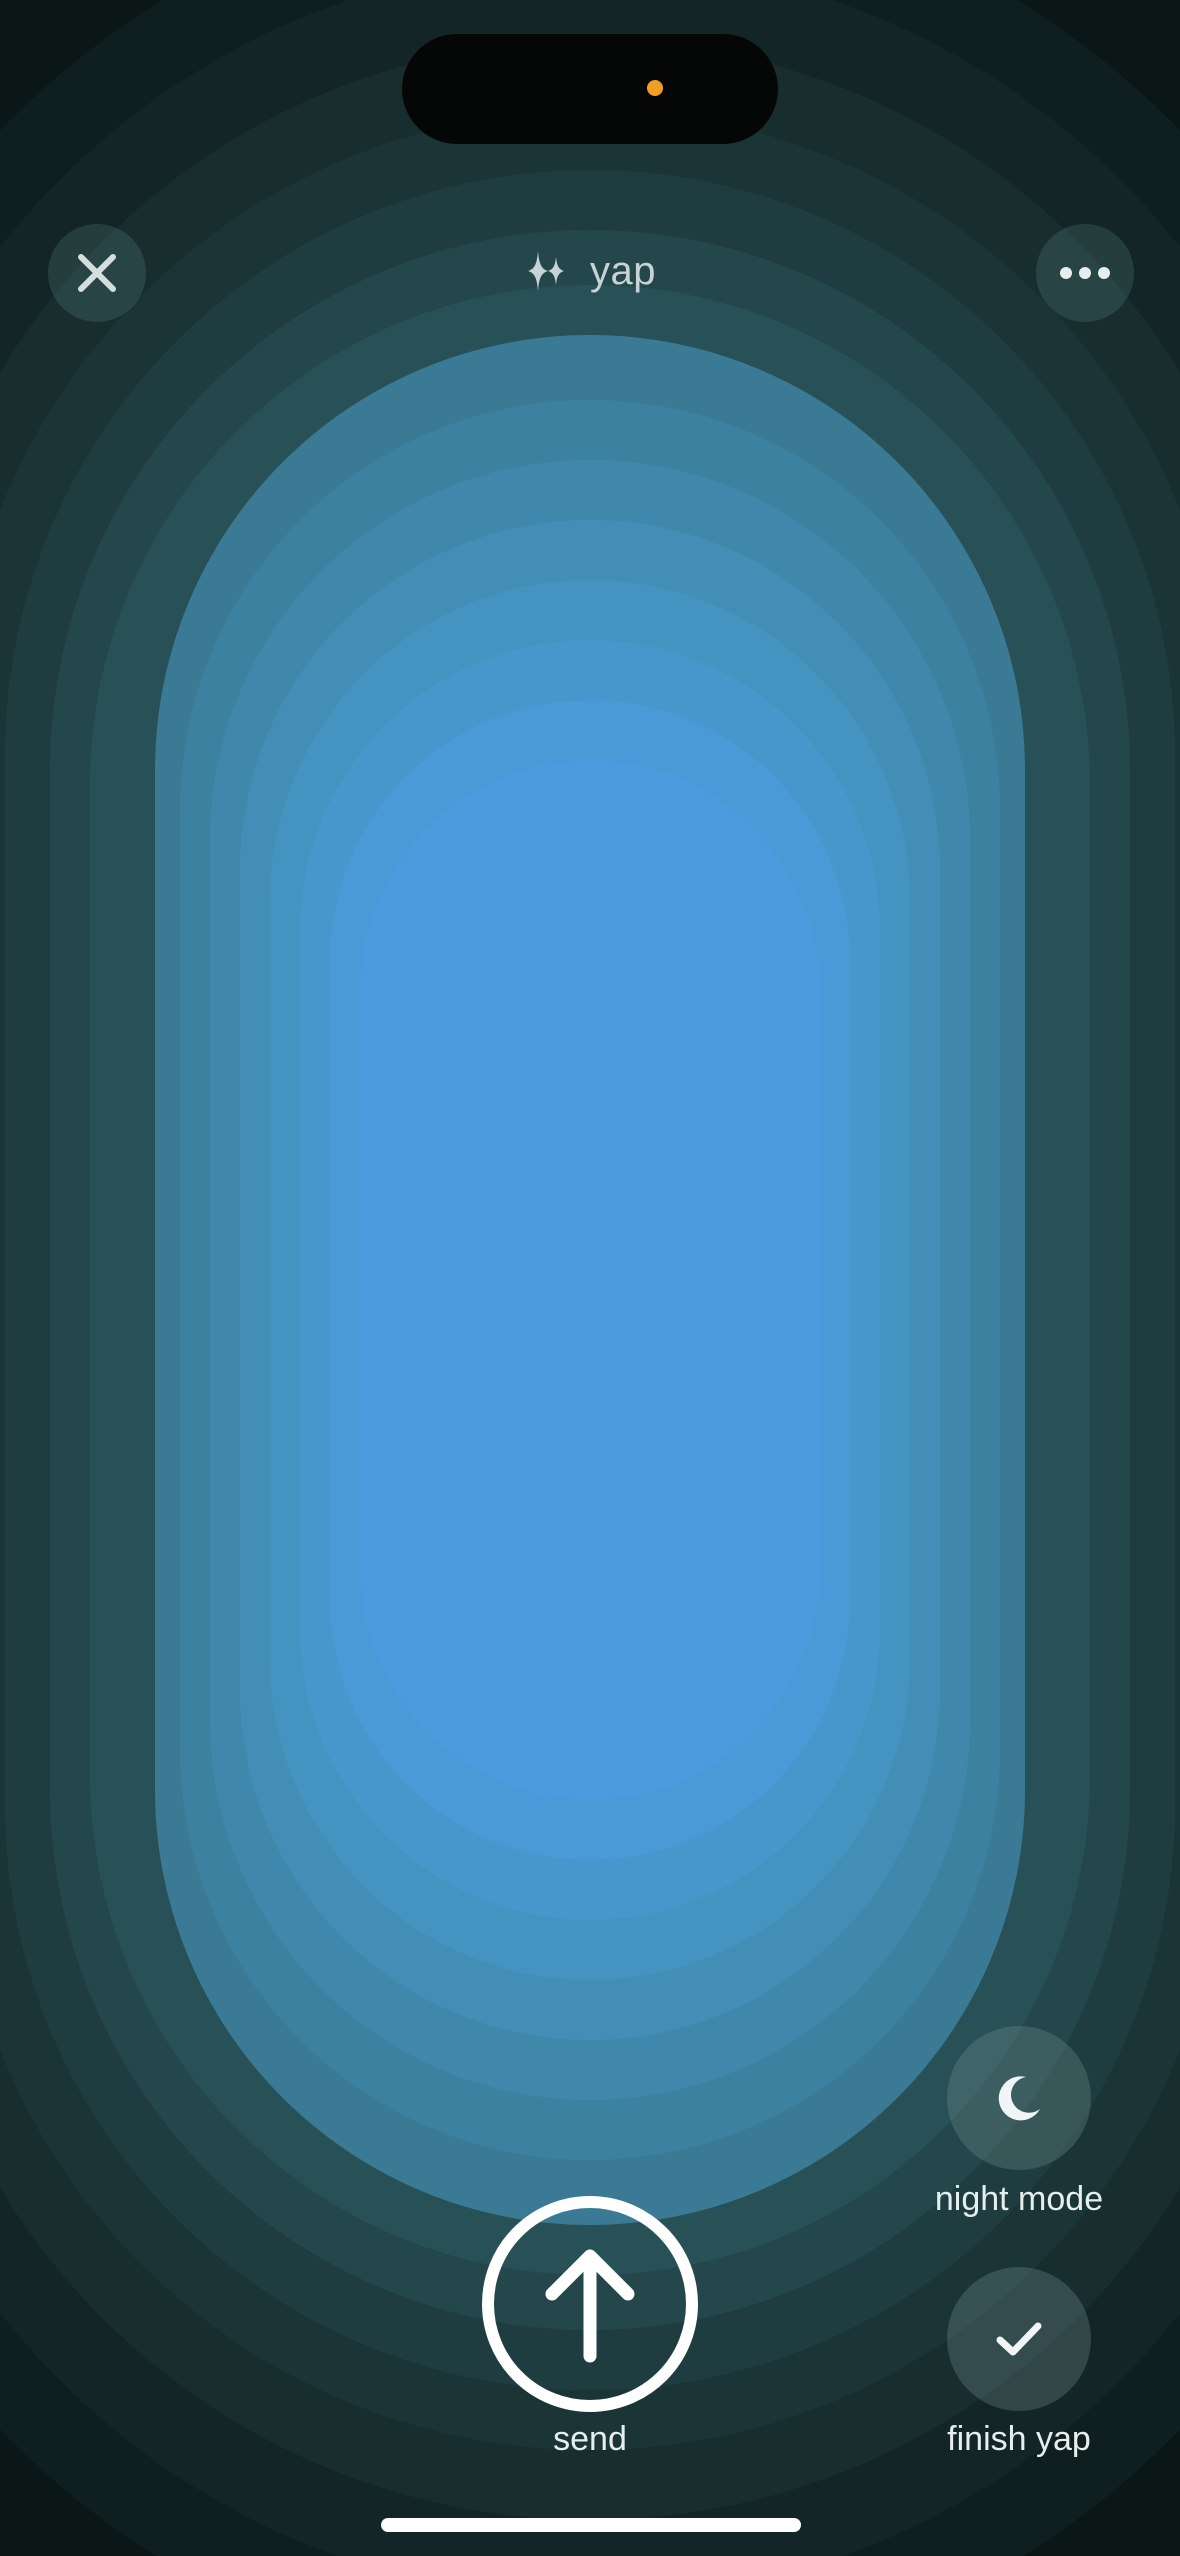 Image resolution: width=1180 pixels, height=2556 pixels. Describe the element at coordinates (591, 2525) in the screenshot. I see `home-indicator` at that location.